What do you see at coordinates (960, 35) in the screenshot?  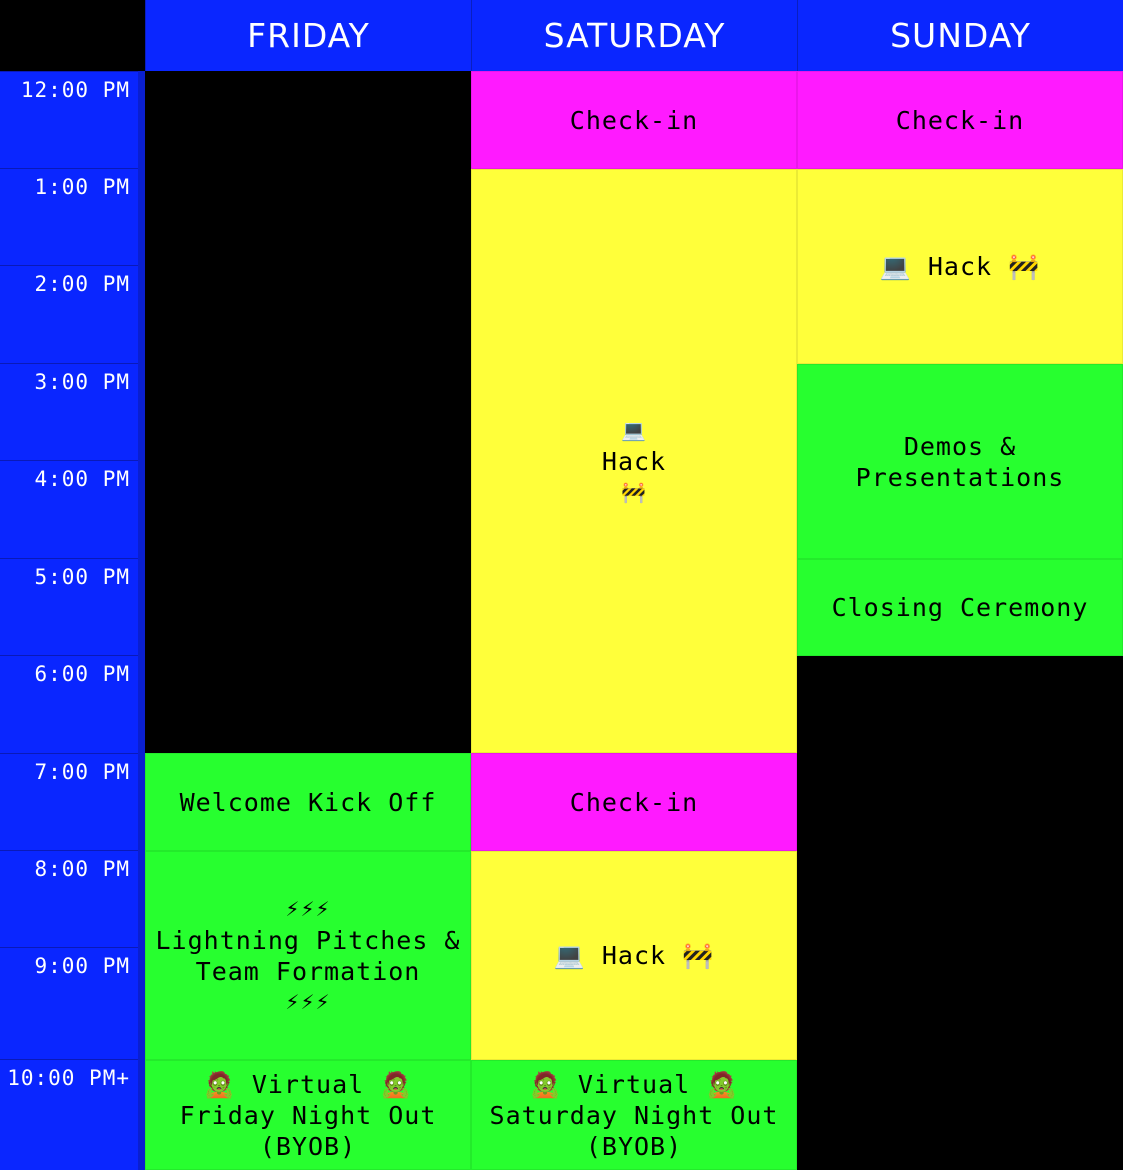 I see `day-header-sunday: SUNDAY` at bounding box center [960, 35].